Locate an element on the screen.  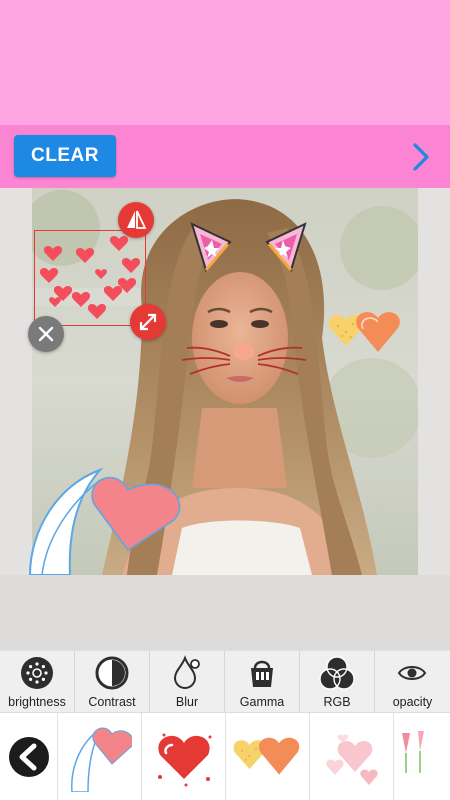
action-bar: CLEAR is located at coordinates (225, 156).